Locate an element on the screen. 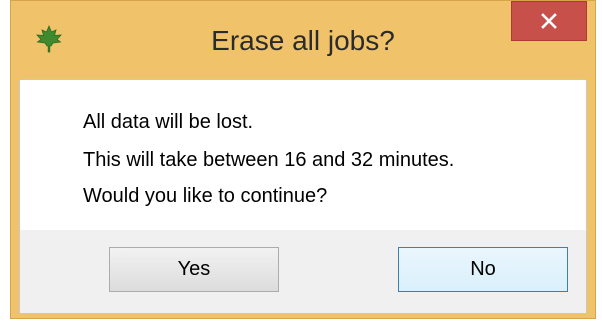 This screenshot has width=602, height=325. close-icon is located at coordinates (549, 21).